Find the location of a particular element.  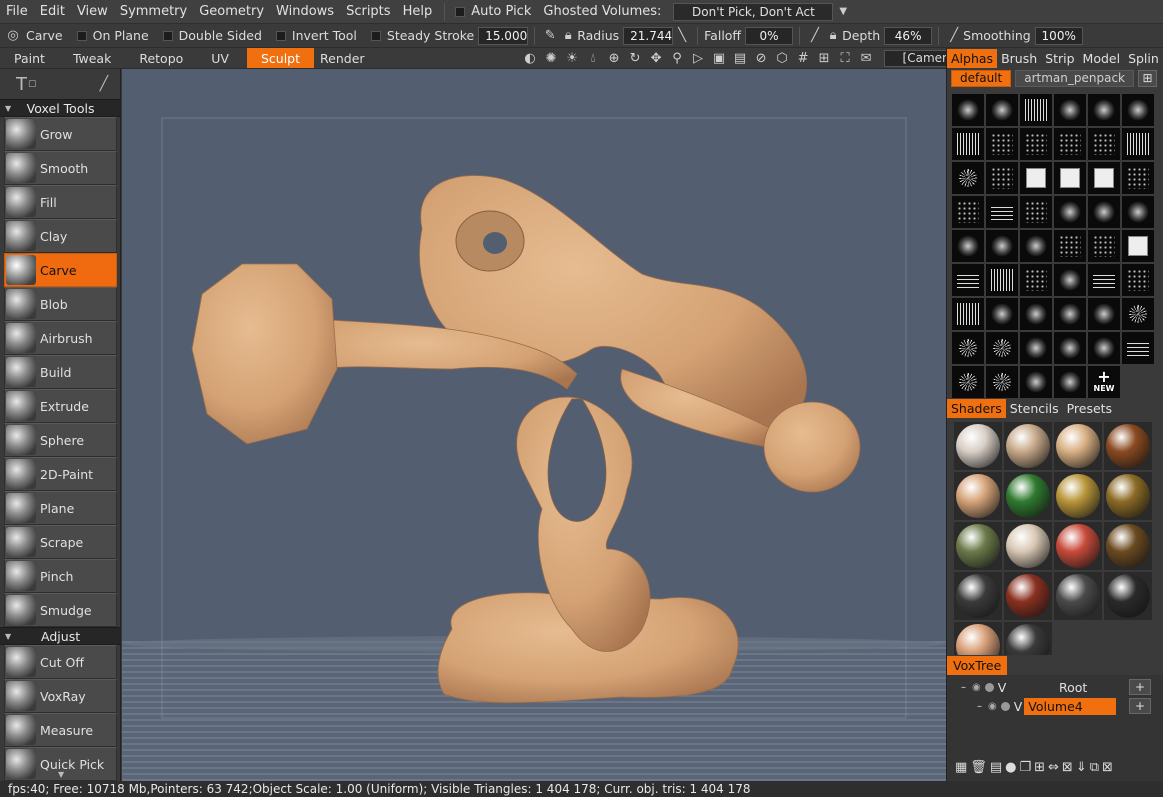

cube-icon: ⬡ is located at coordinates (782, 58).